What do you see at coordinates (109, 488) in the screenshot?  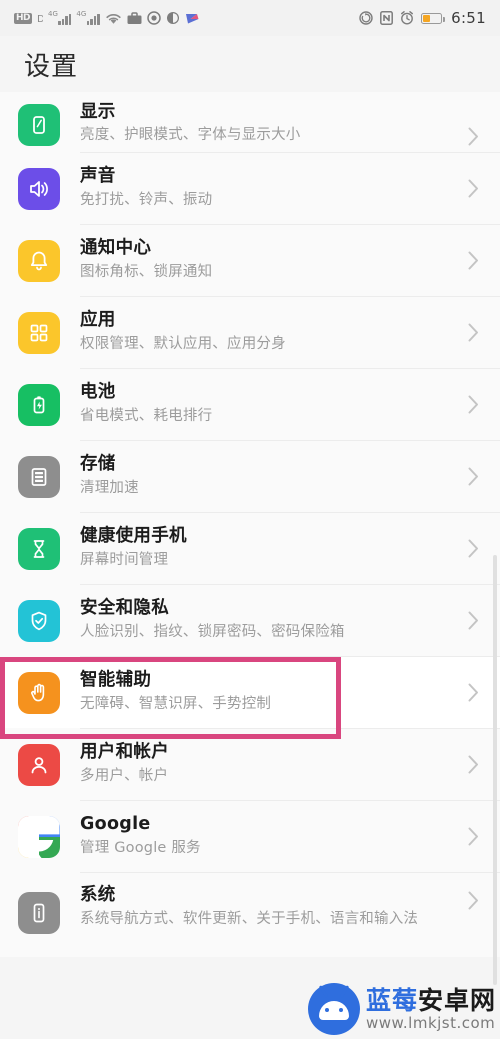 I see `row-subtitle: 清理加速` at bounding box center [109, 488].